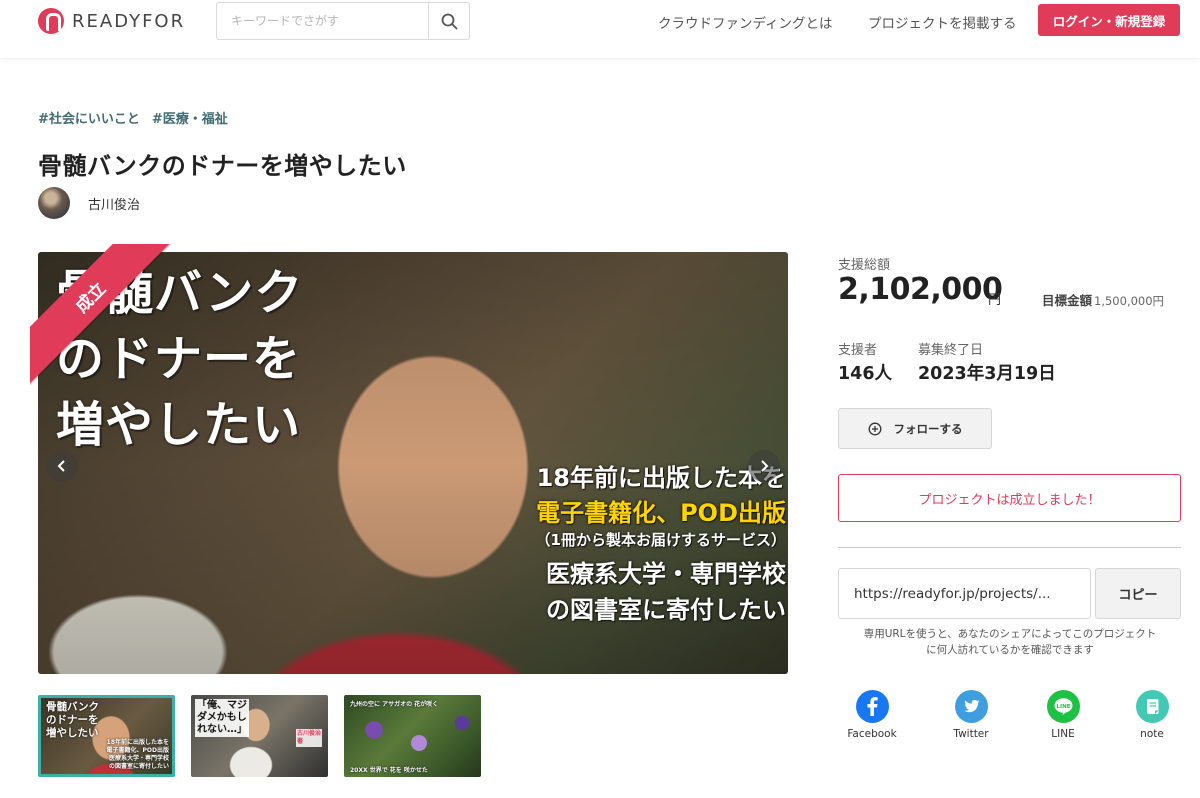  I want to click on tag-medical-welfare: #医療・福祉, so click(190, 117).